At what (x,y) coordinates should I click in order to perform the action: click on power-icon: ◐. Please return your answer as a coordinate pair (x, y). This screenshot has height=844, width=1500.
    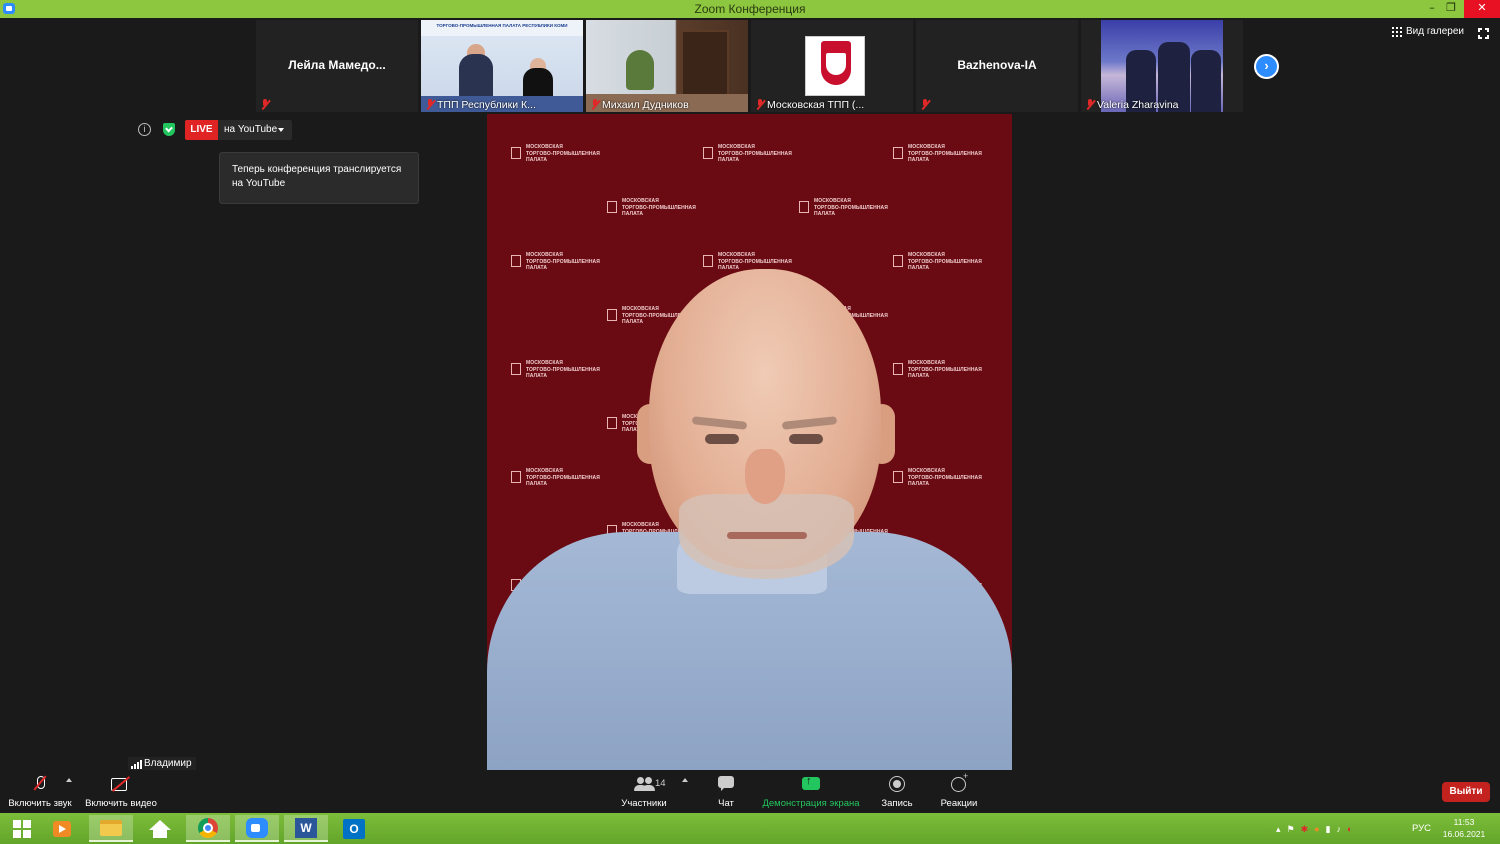
    Looking at the image, I should click on (1349, 829).